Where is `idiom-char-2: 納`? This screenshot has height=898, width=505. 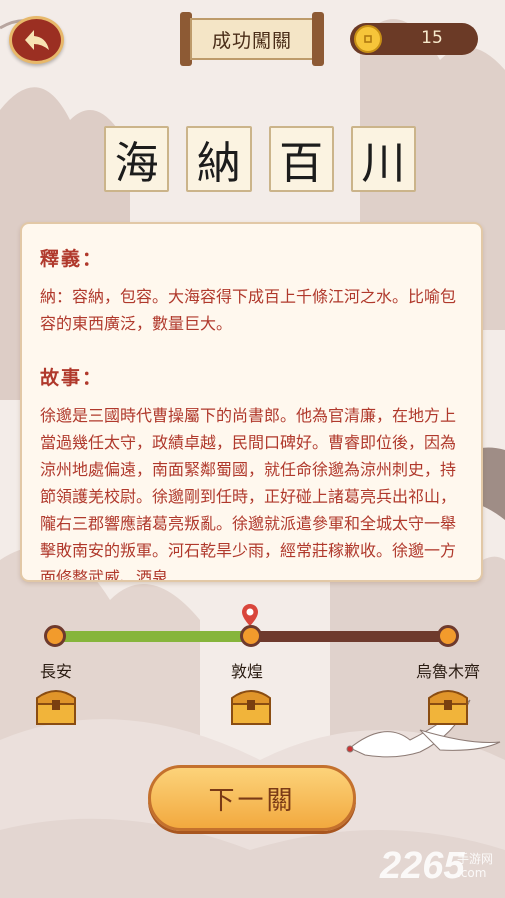 idiom-char-2: 納 is located at coordinates (219, 159).